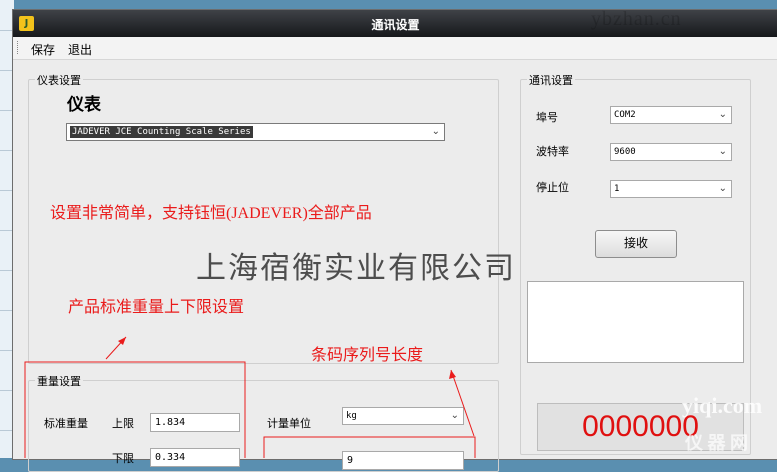  I want to click on watermark-bottom-cn: 仪 器 网, so click(716, 443).